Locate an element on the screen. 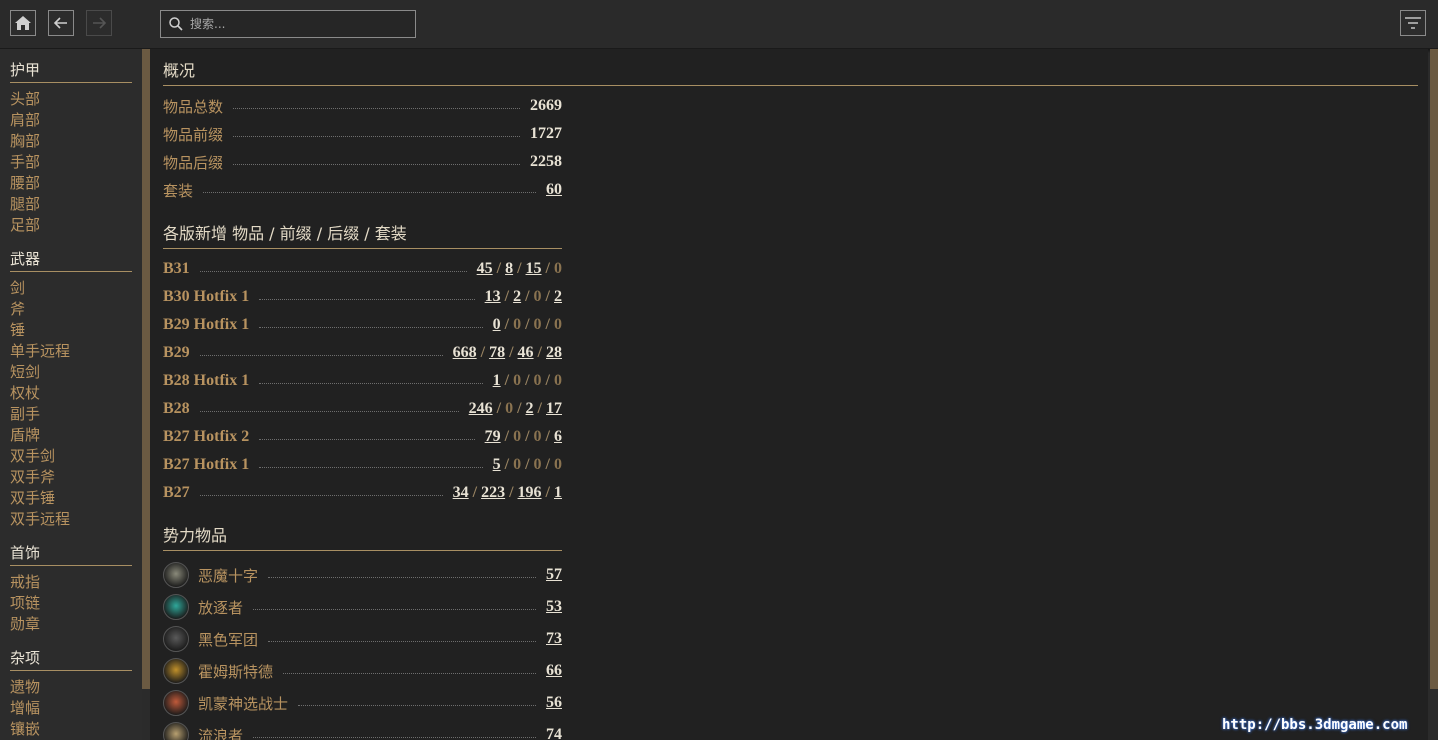 This screenshot has height=740, width=1438. sidebar-item: 镶嵌 is located at coordinates (76, 729).